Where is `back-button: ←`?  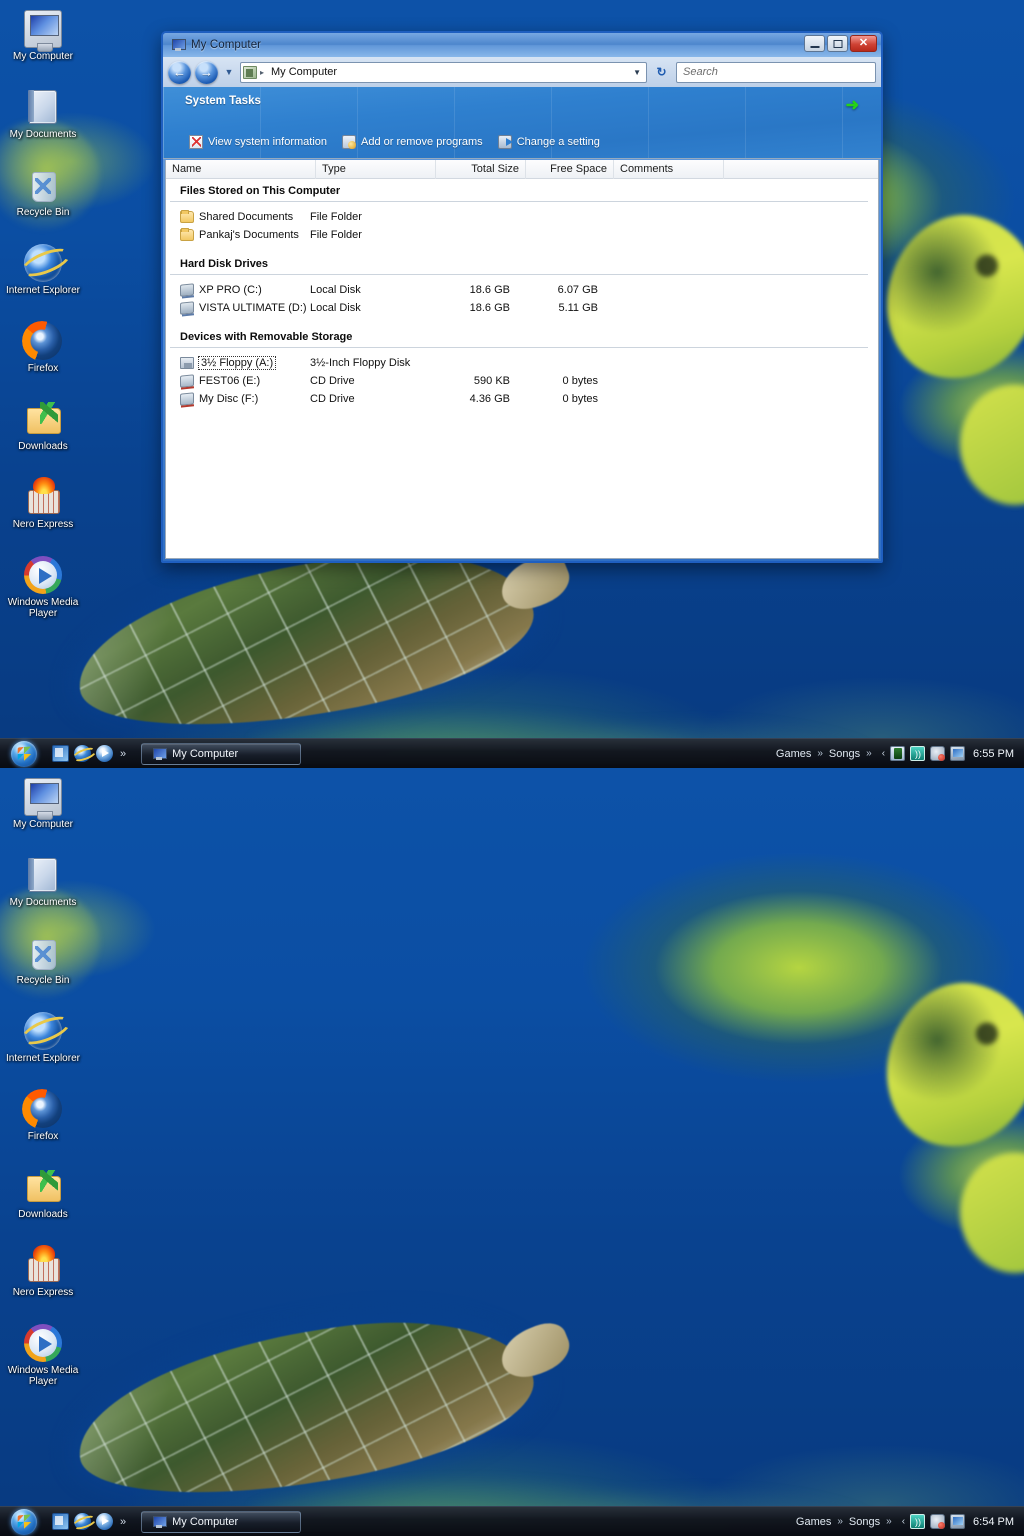 back-button: ← is located at coordinates (179, 72).